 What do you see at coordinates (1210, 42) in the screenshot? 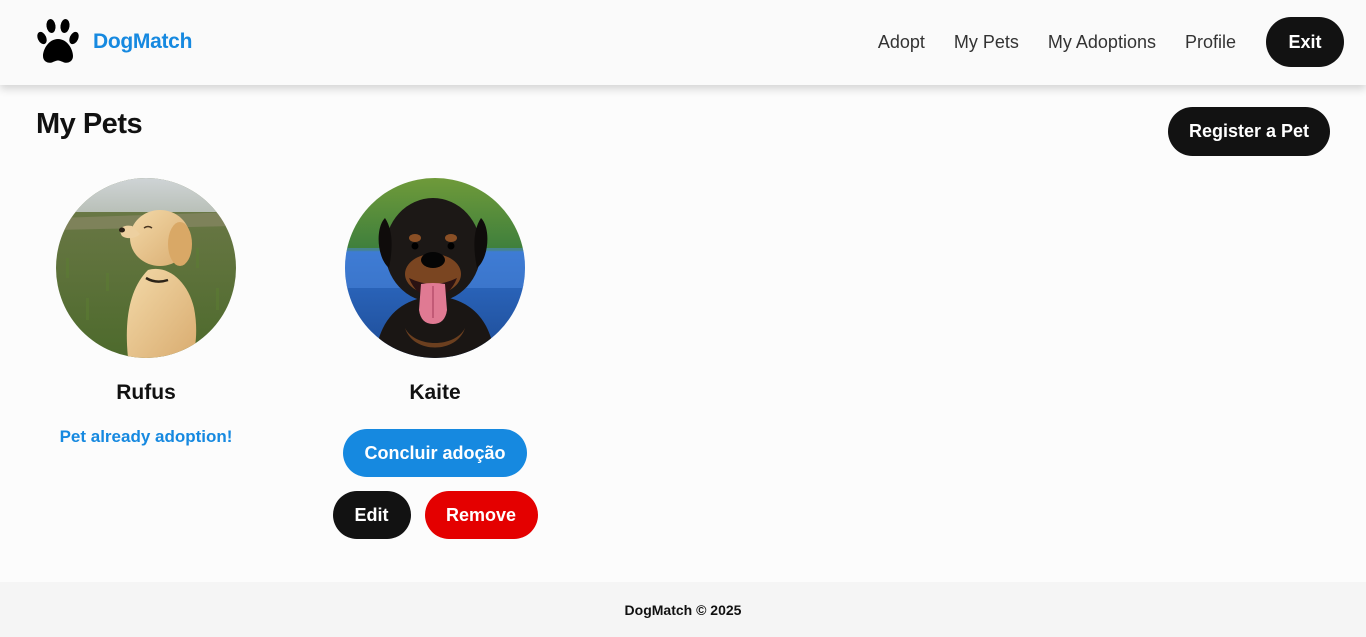
I see `nav-link-profile: Profile` at bounding box center [1210, 42].